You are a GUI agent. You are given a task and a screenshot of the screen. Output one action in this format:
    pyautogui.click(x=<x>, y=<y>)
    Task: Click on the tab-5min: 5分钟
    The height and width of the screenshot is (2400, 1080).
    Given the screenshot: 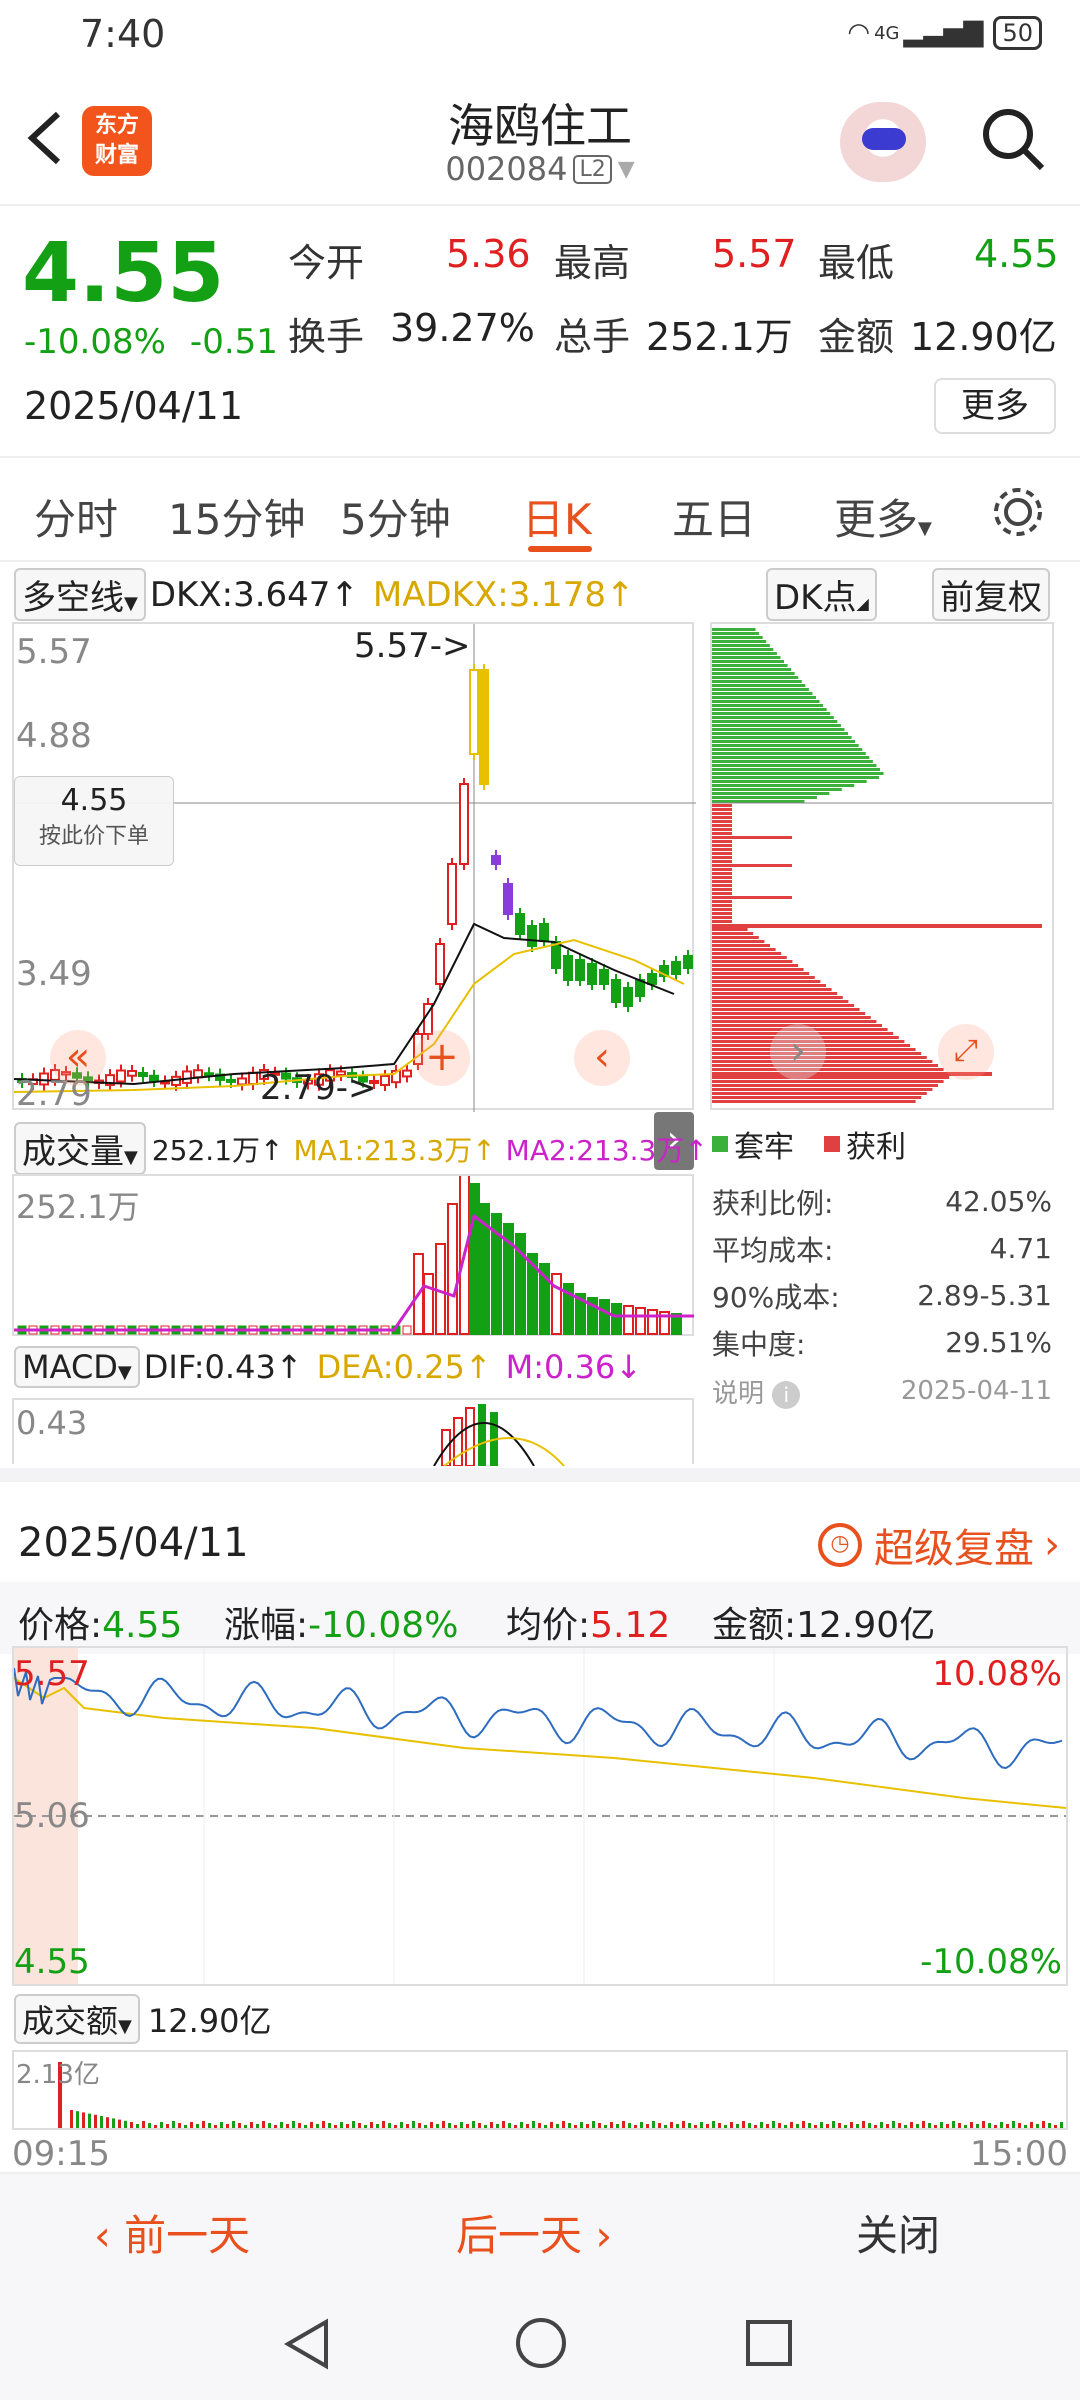 What is the action you would take?
    pyautogui.click(x=395, y=516)
    